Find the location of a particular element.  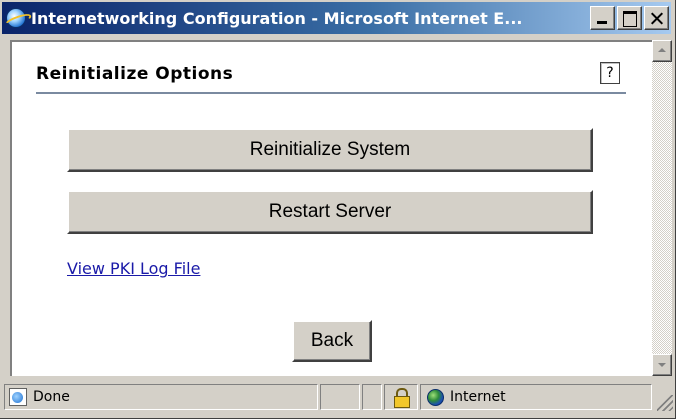

view-pki-log-link: View PKI Log File is located at coordinates (133, 268).